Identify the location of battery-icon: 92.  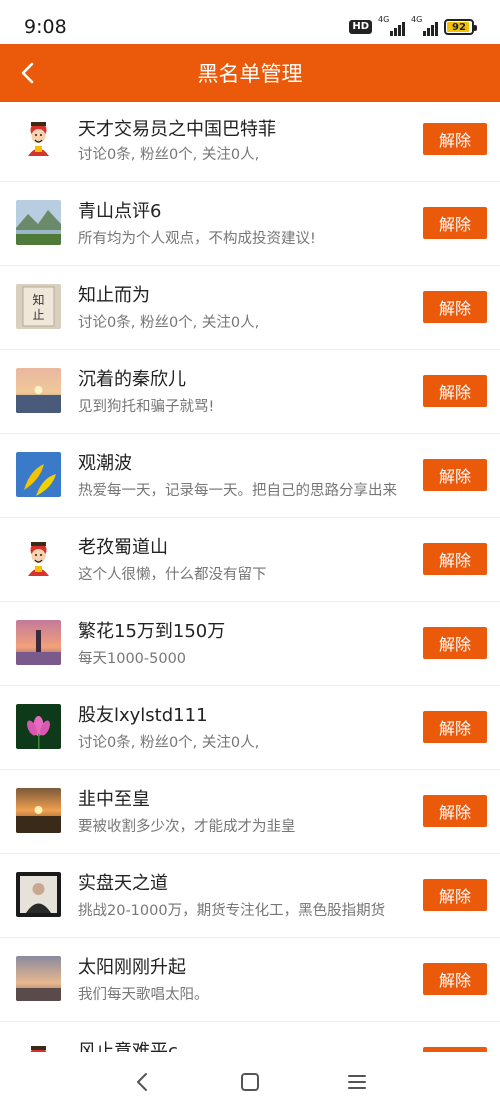
(460, 27).